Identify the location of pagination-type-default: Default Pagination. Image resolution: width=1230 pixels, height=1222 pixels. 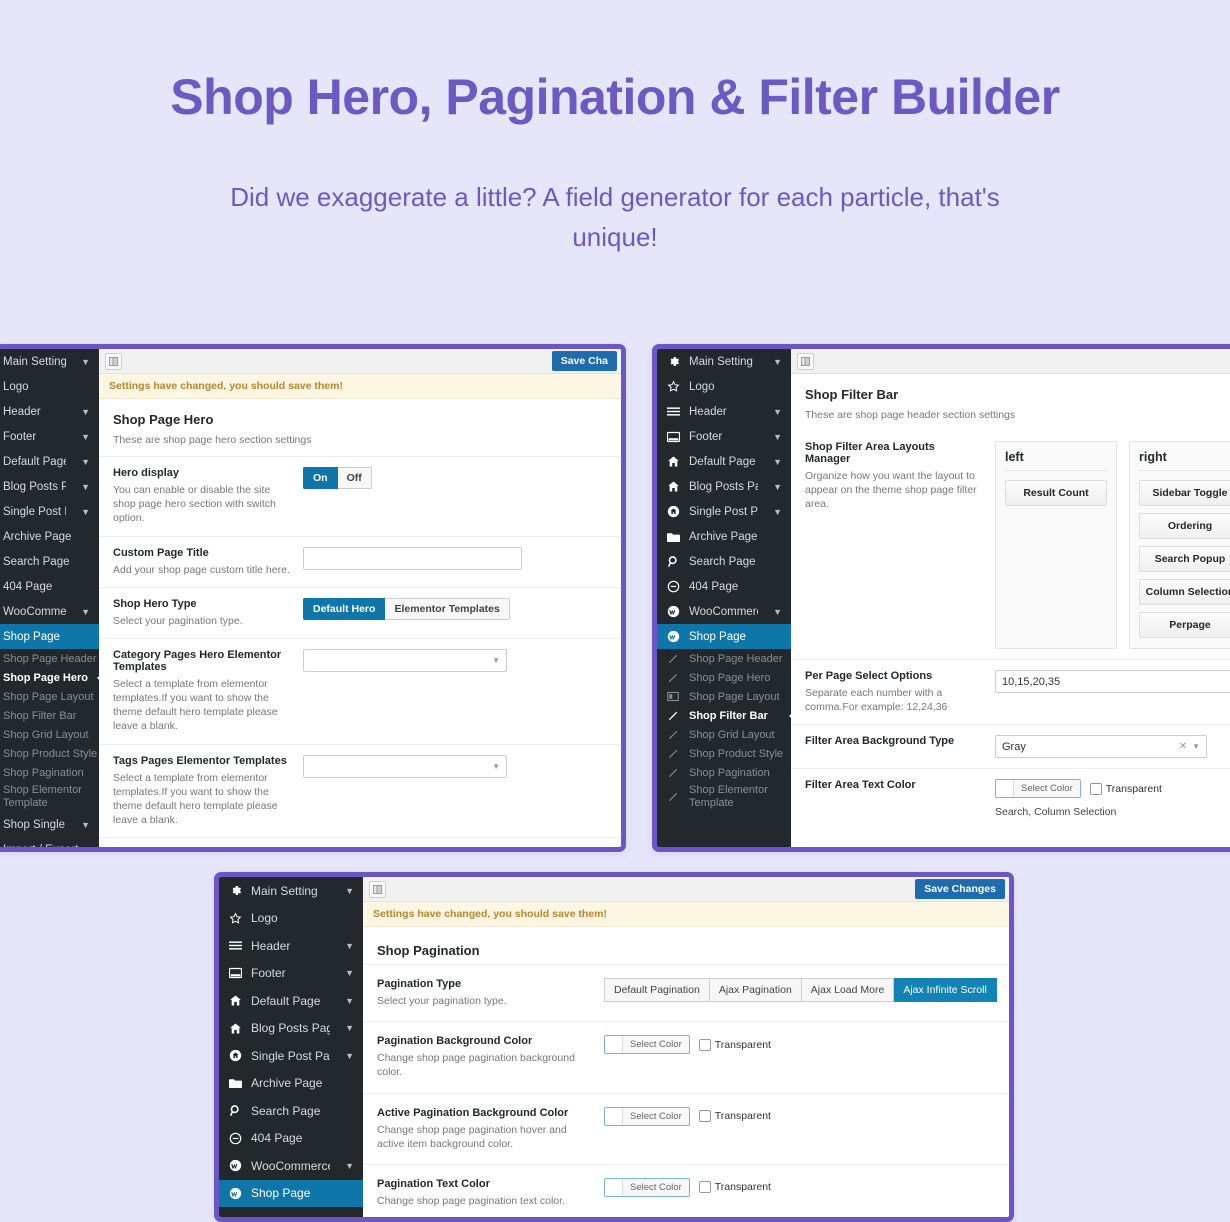
(657, 990).